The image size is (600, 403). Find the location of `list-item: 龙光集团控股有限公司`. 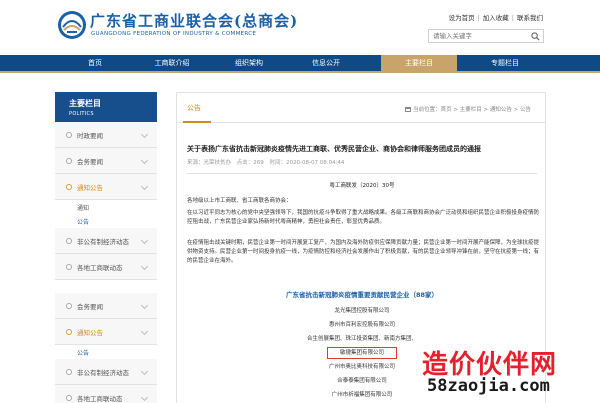

list-item: 龙光集团控股有限公司 is located at coordinates (362, 311).